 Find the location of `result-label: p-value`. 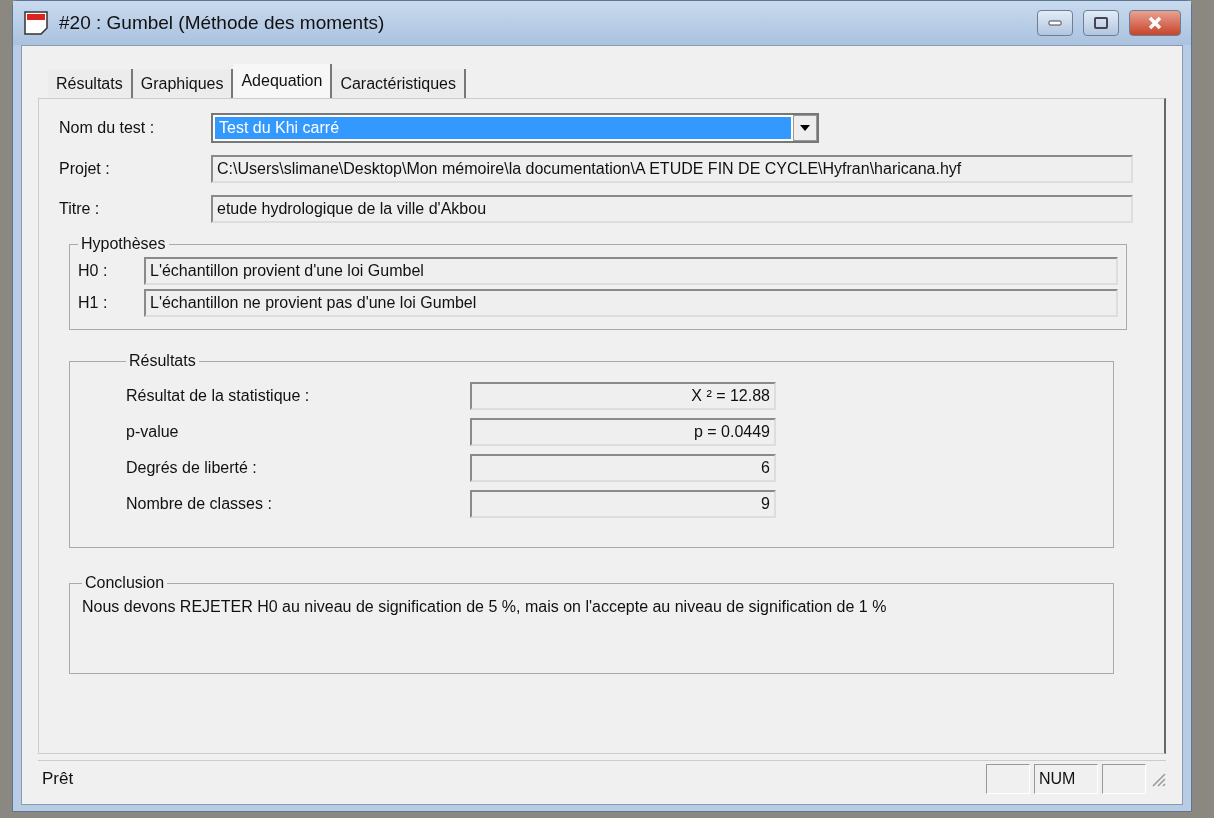

result-label: p-value is located at coordinates (153, 432).